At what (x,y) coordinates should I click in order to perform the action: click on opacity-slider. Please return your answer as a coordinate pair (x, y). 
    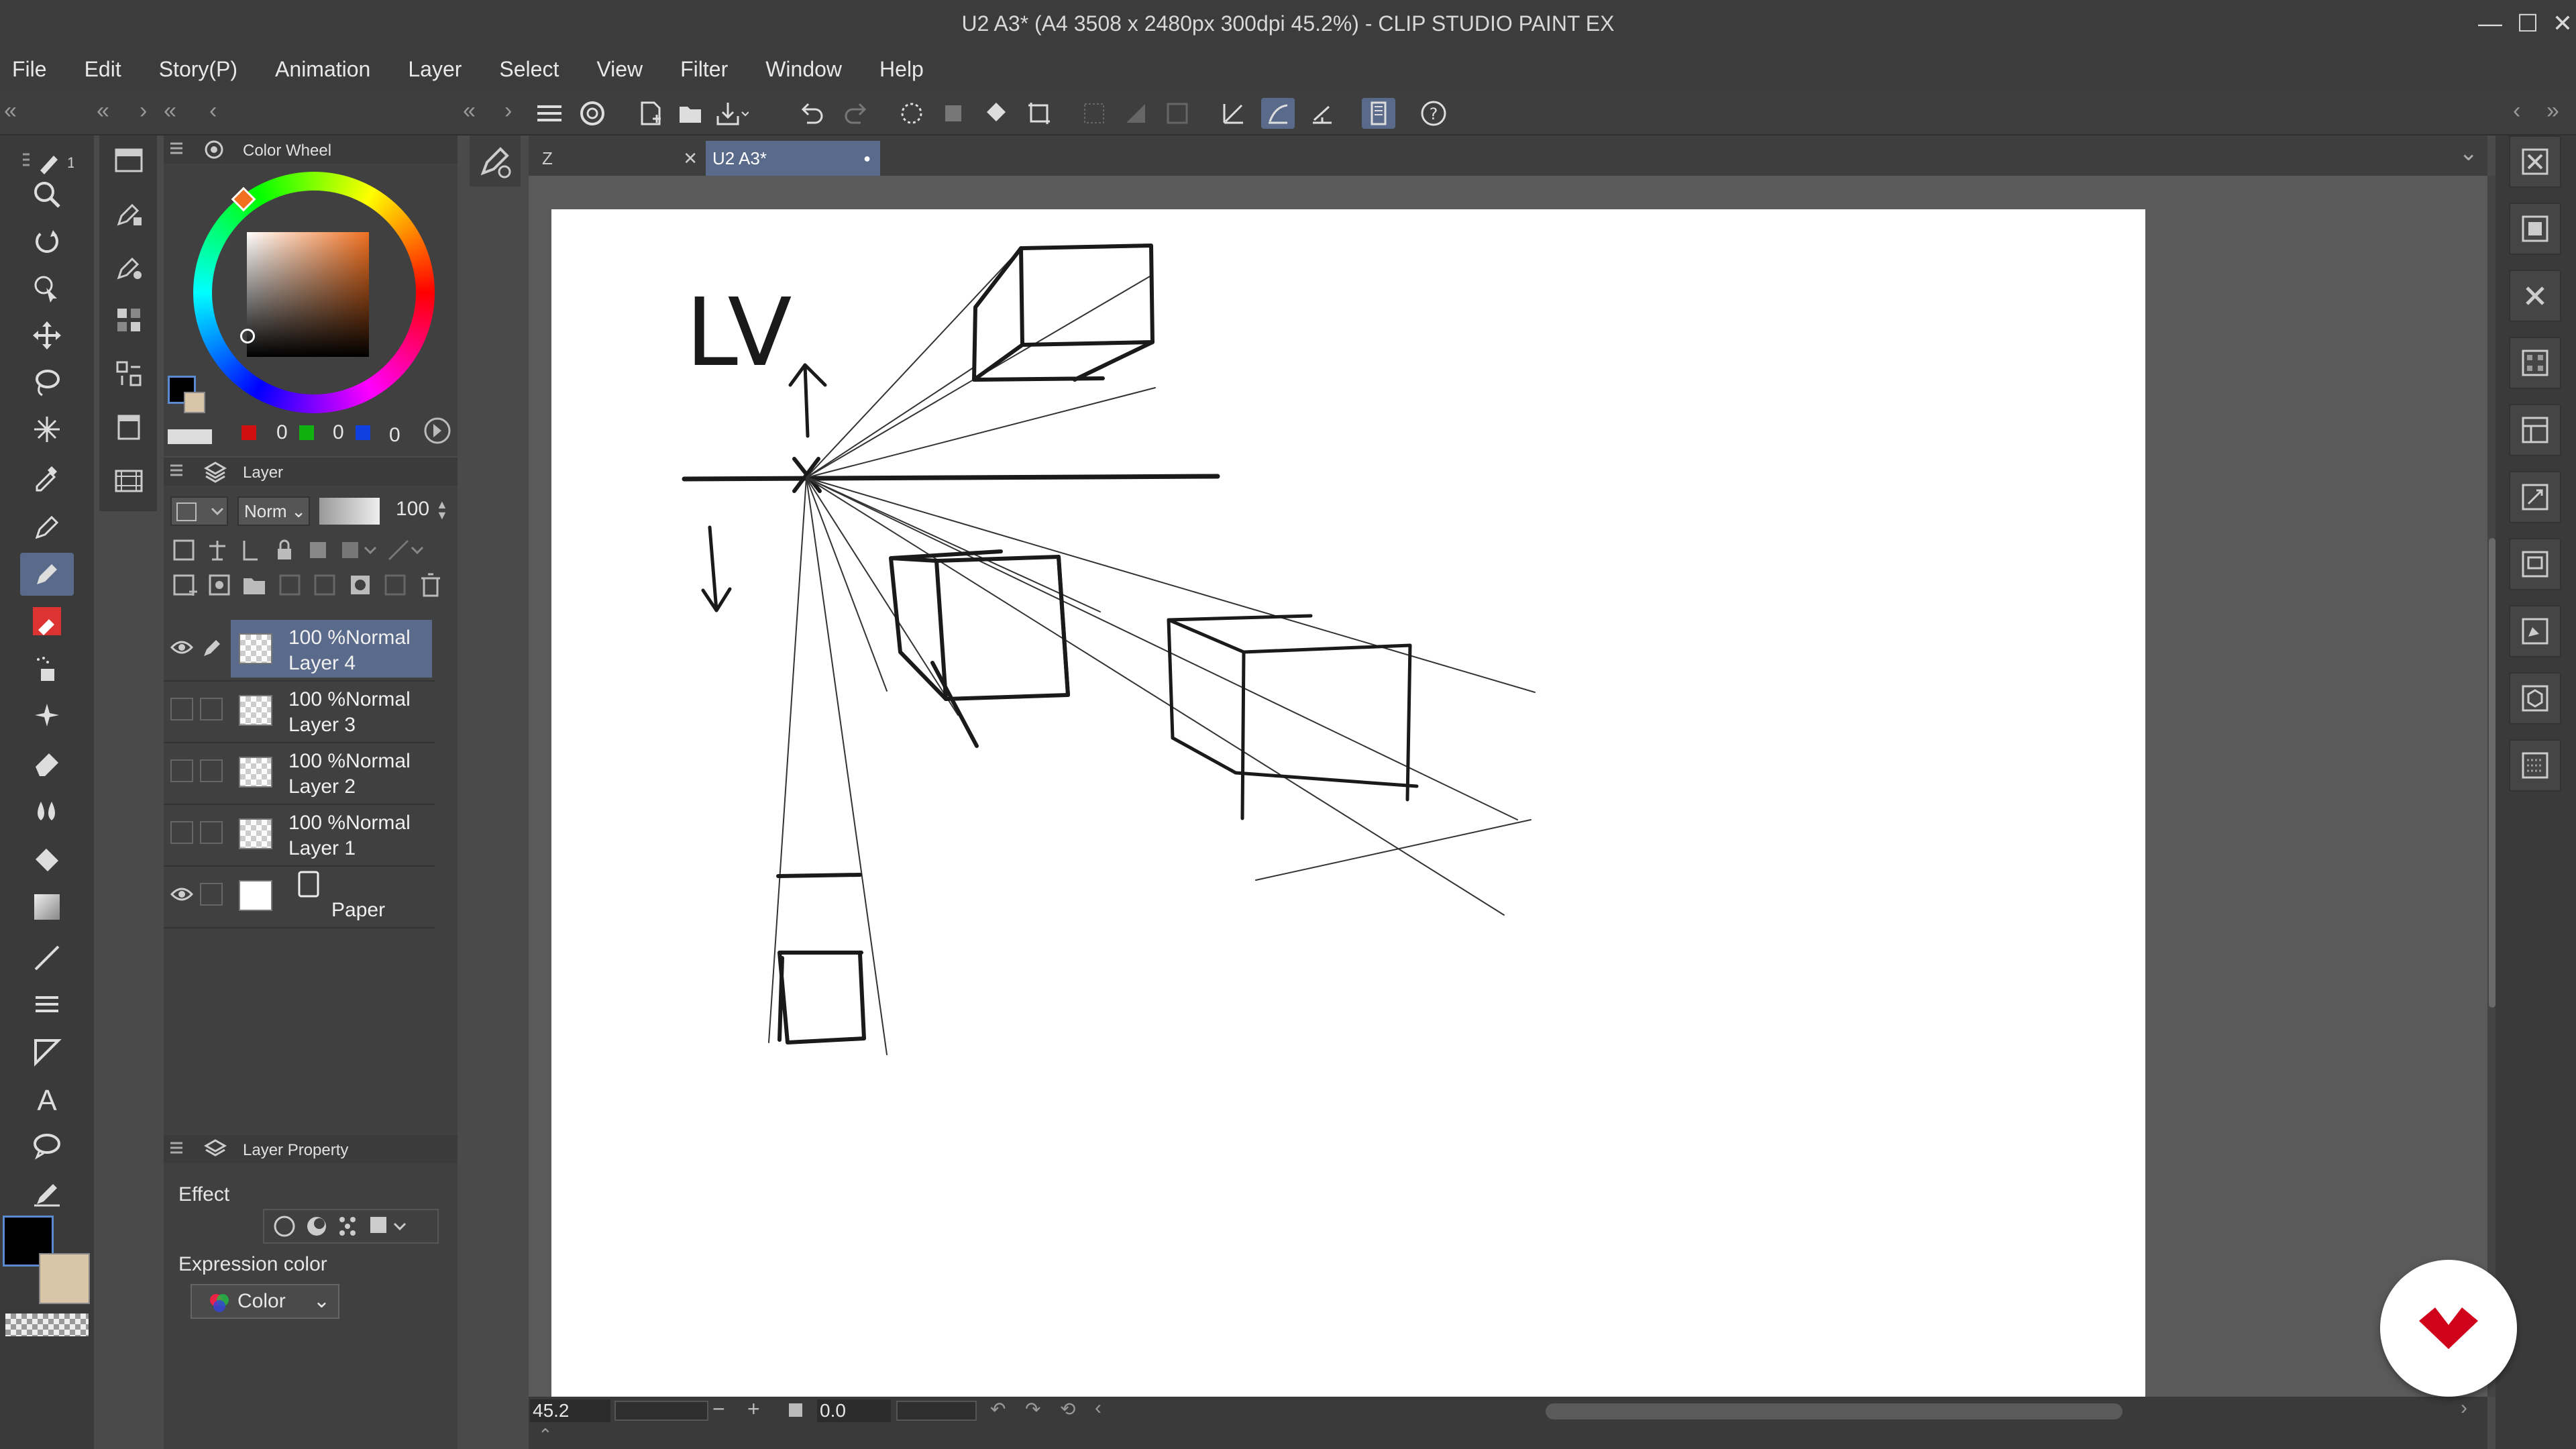
    Looking at the image, I should click on (349, 511).